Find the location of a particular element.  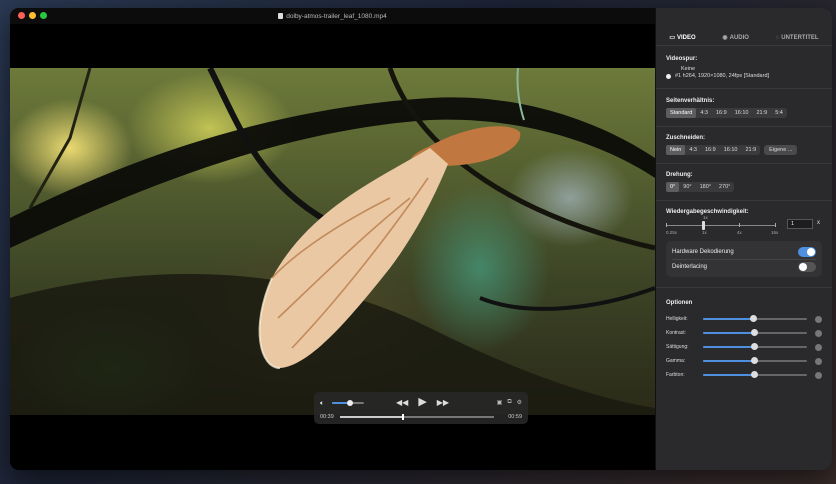

aspect-option: Standard is located at coordinates (681, 113).